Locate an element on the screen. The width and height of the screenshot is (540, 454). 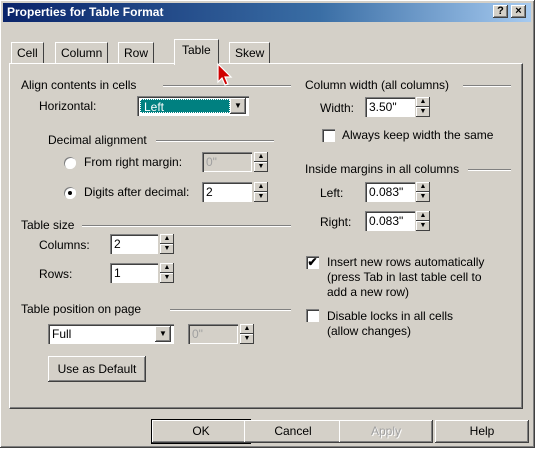
rows-input: 1 is located at coordinates (134, 273).